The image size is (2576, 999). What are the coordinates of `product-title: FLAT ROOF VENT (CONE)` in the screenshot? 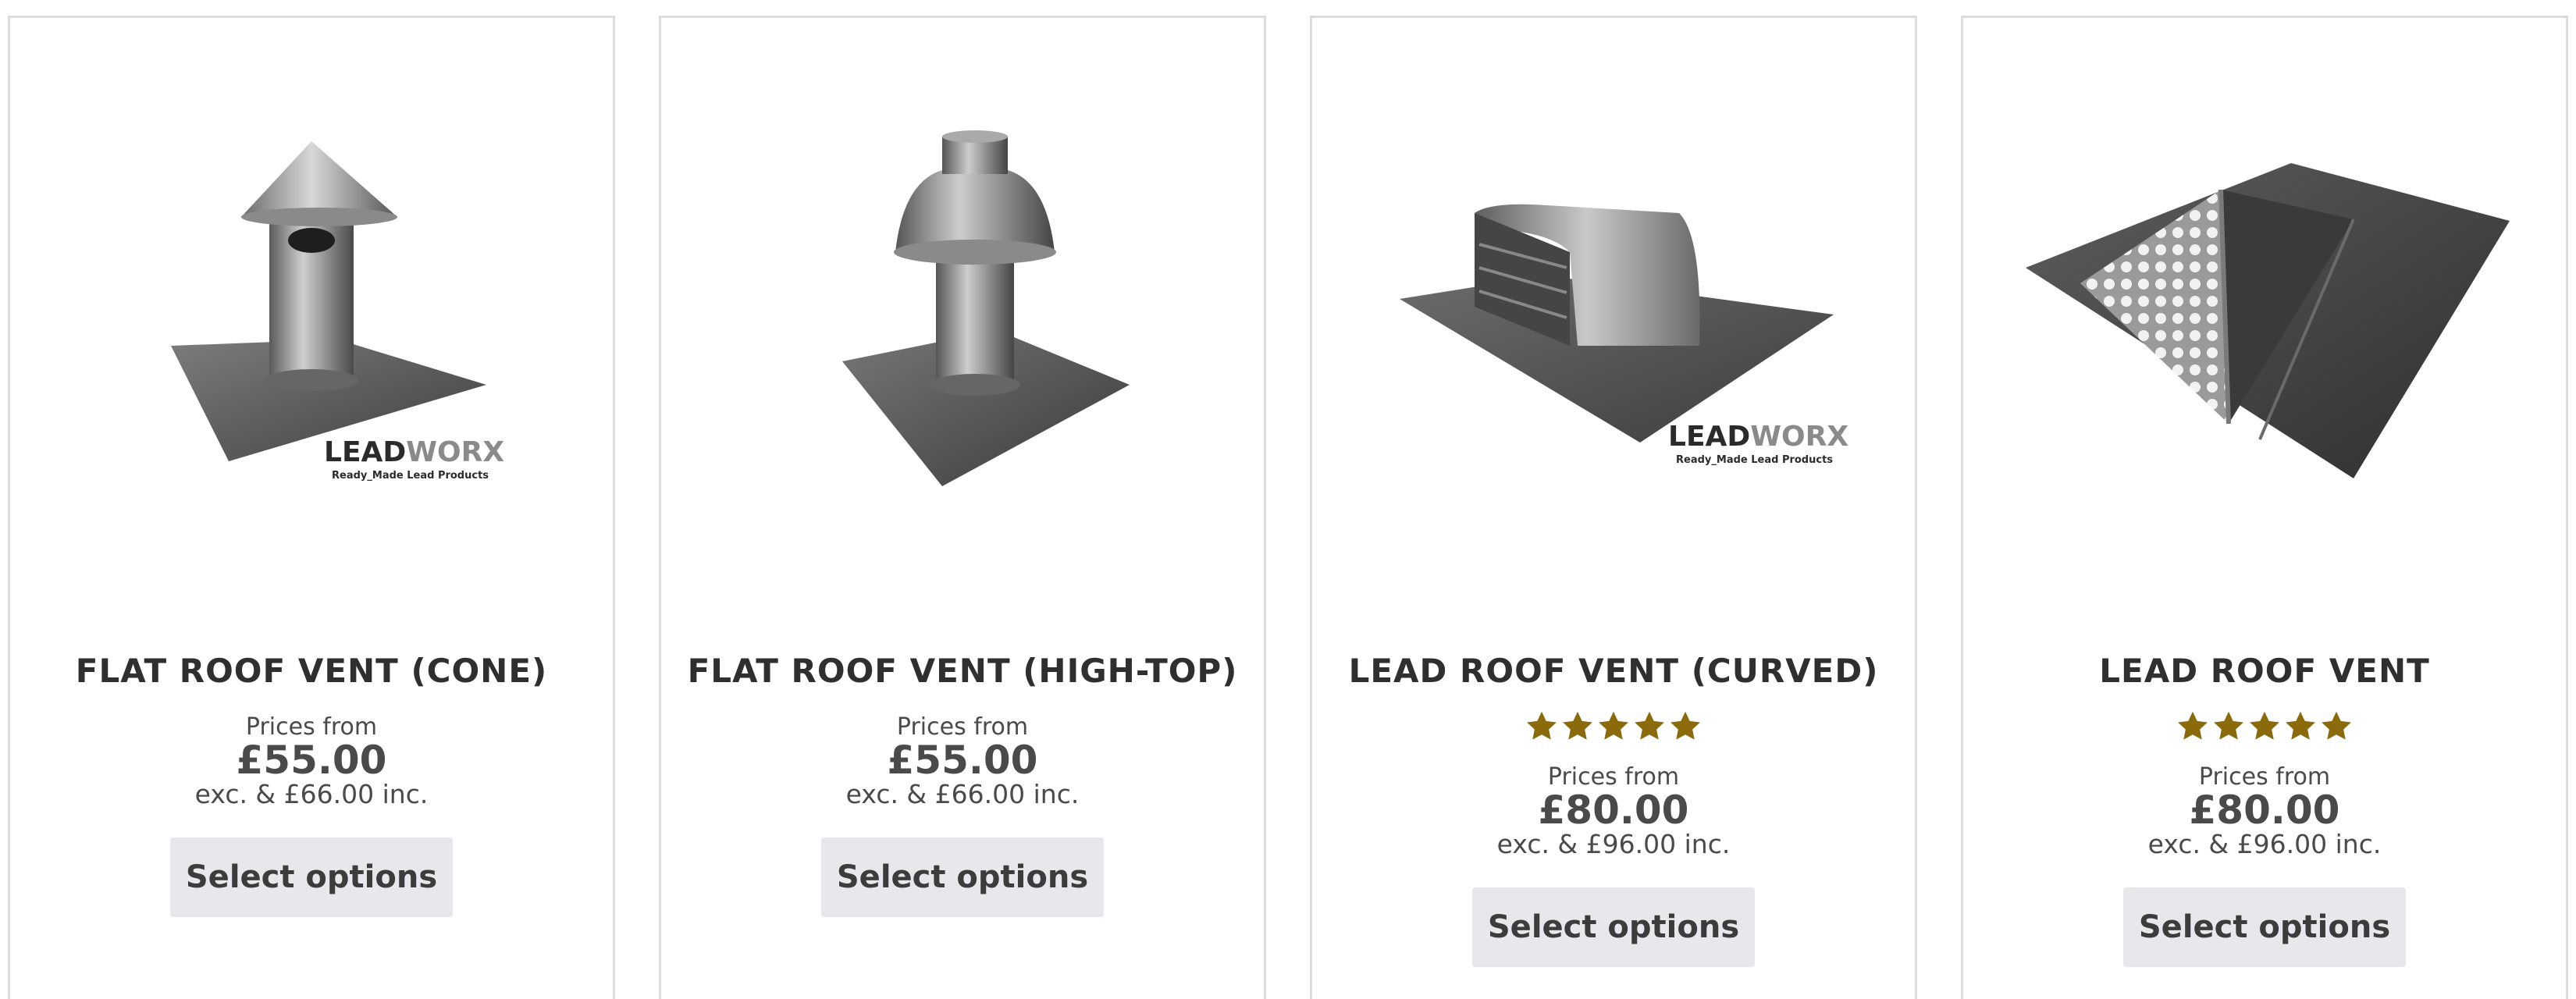 It's located at (311, 672).